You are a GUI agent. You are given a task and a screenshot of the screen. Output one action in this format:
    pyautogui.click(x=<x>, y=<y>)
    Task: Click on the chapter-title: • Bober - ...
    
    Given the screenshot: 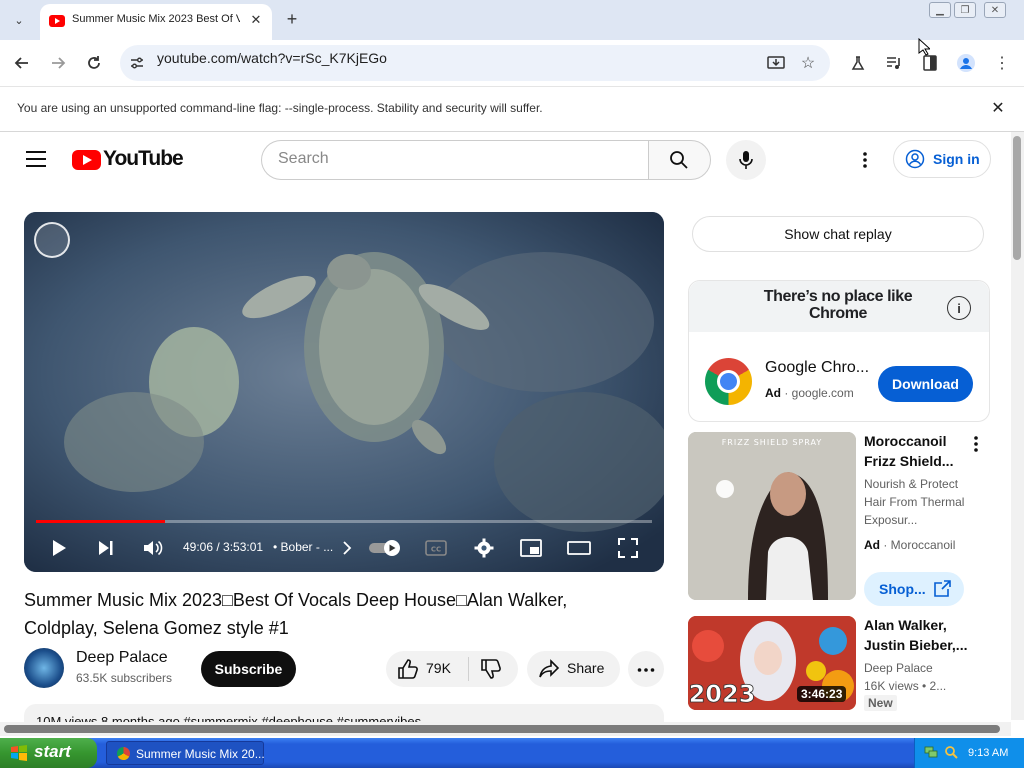 What is the action you would take?
    pyautogui.click(x=303, y=547)
    